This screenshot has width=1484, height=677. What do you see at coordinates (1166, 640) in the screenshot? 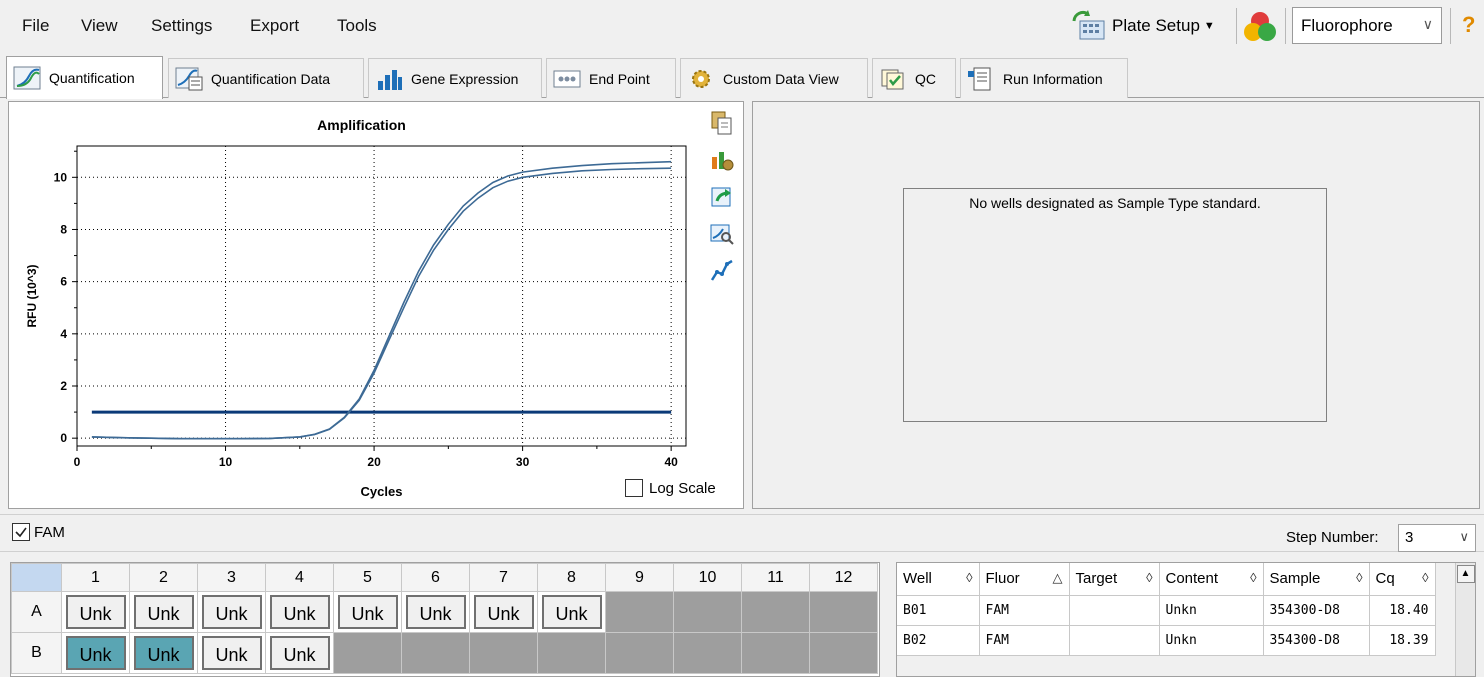
I see `table-row: B02 FAM Unkn 354300-D8 18.39` at bounding box center [1166, 640].